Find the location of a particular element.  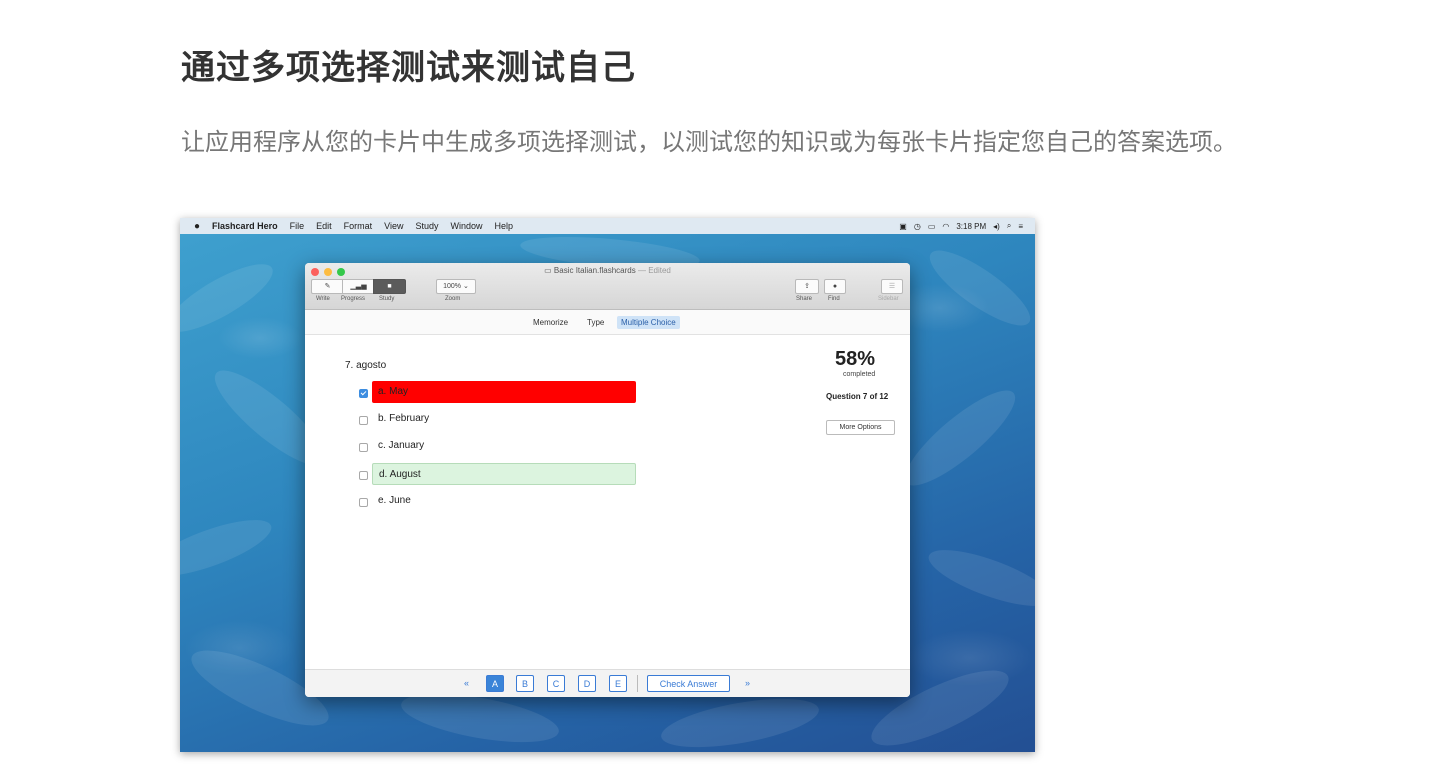

question-text: 7. agosto is located at coordinates (366, 365).